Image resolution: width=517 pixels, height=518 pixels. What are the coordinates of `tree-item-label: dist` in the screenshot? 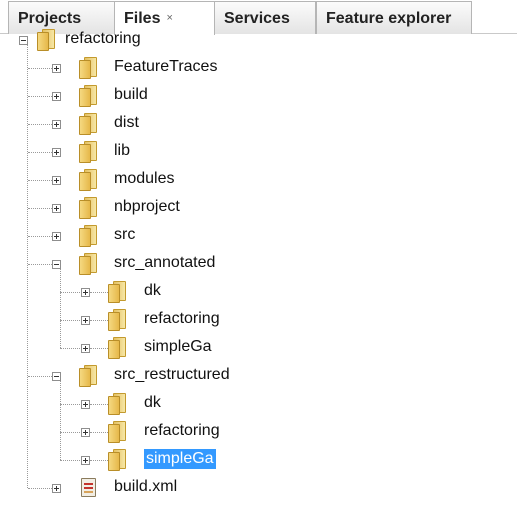 It's located at (126, 122).